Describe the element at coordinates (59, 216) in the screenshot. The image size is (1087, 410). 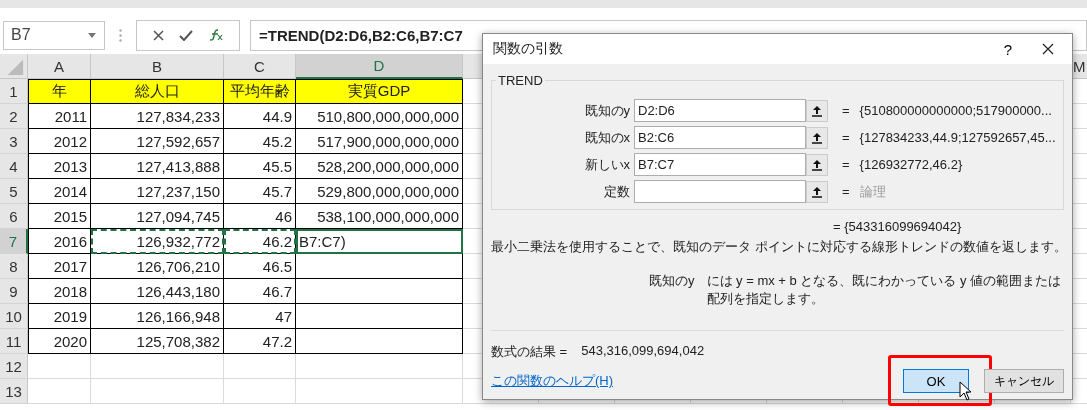
I see `table-cell: 2015` at that location.